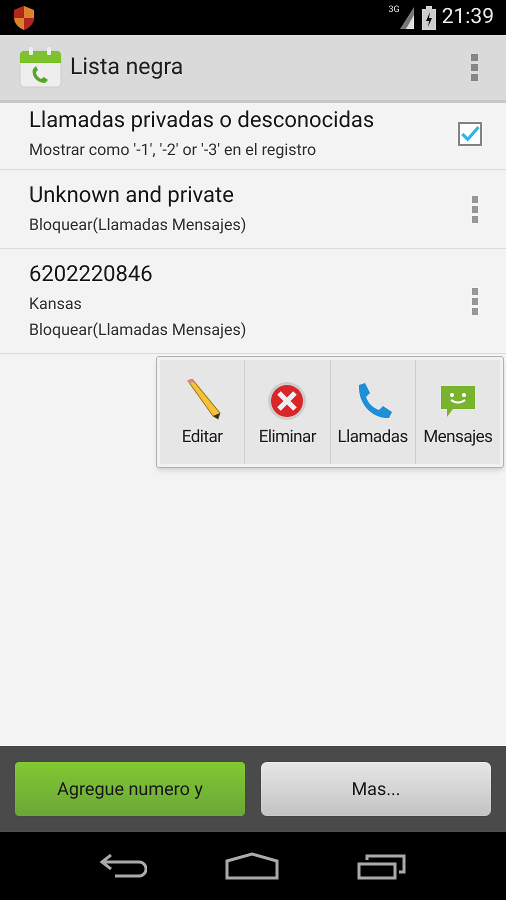  Describe the element at coordinates (202, 121) in the screenshot. I see `row-title: Llamadas privadas o desconocidas` at that location.